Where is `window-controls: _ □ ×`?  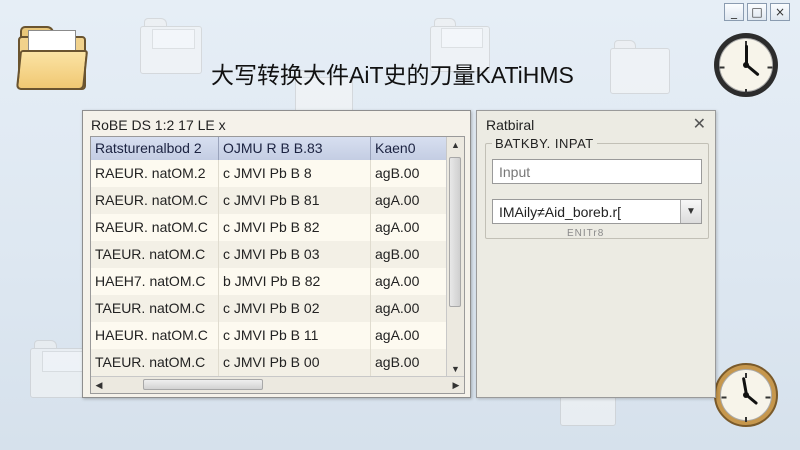 window-controls: _ □ × is located at coordinates (757, 12).